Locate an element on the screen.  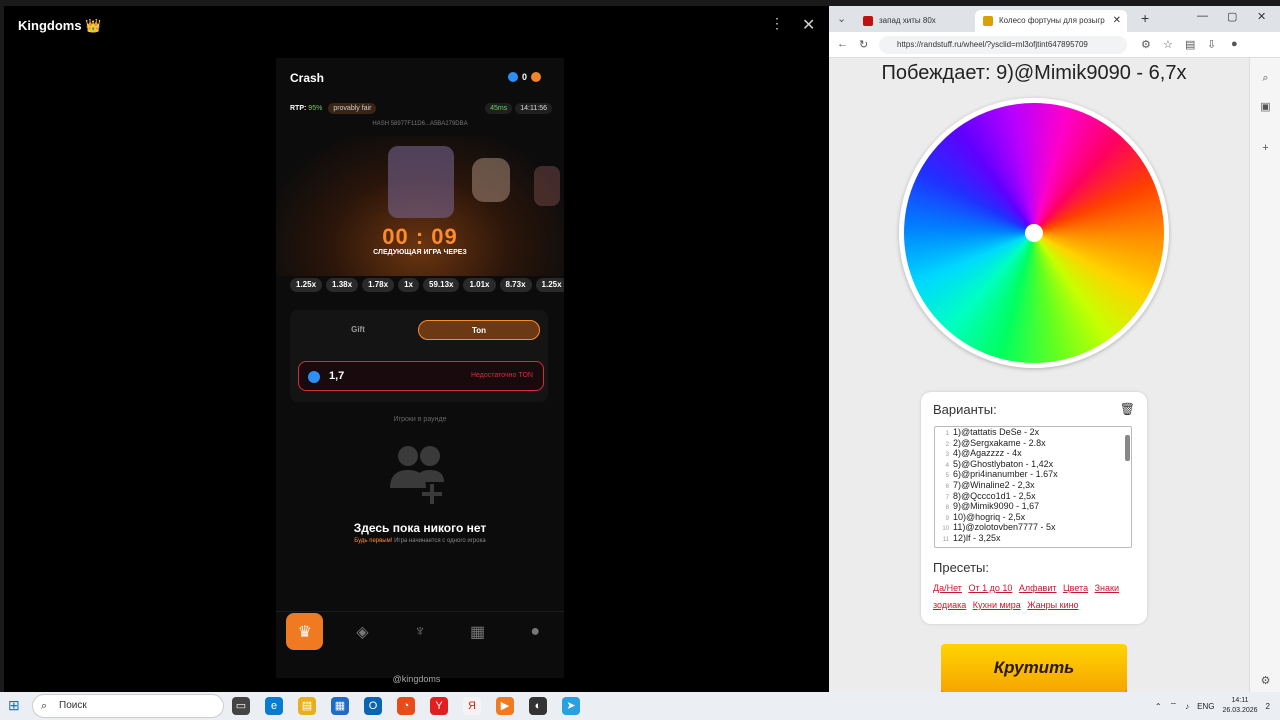
more-menu-icon: ⋮ is located at coordinates (777, 23).